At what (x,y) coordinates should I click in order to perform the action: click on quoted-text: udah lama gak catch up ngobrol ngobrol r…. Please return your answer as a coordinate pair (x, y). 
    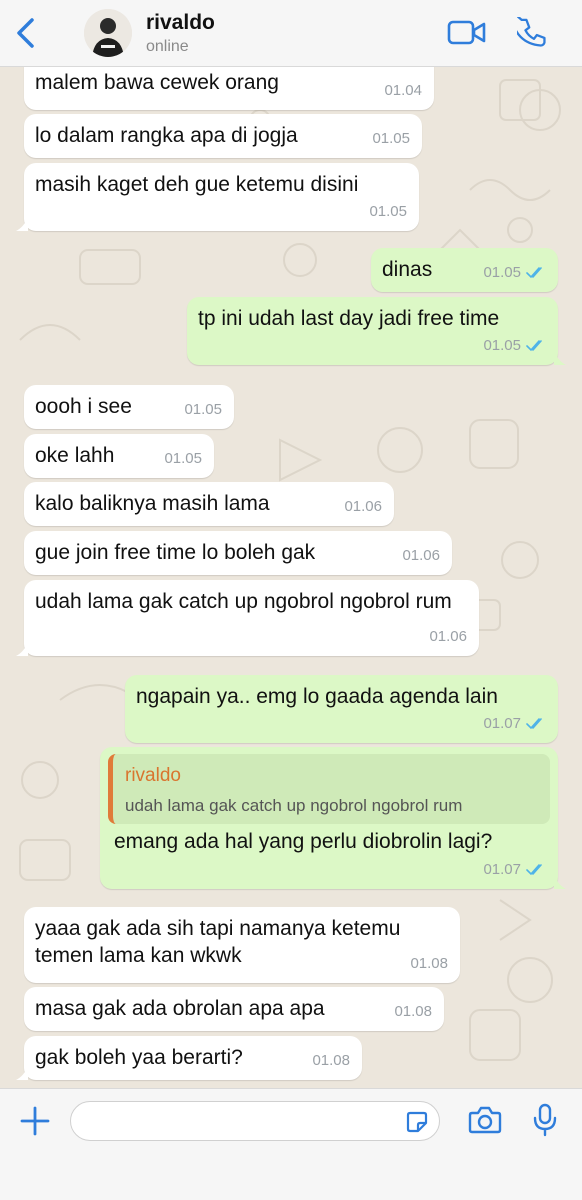
    Looking at the image, I should click on (294, 805).